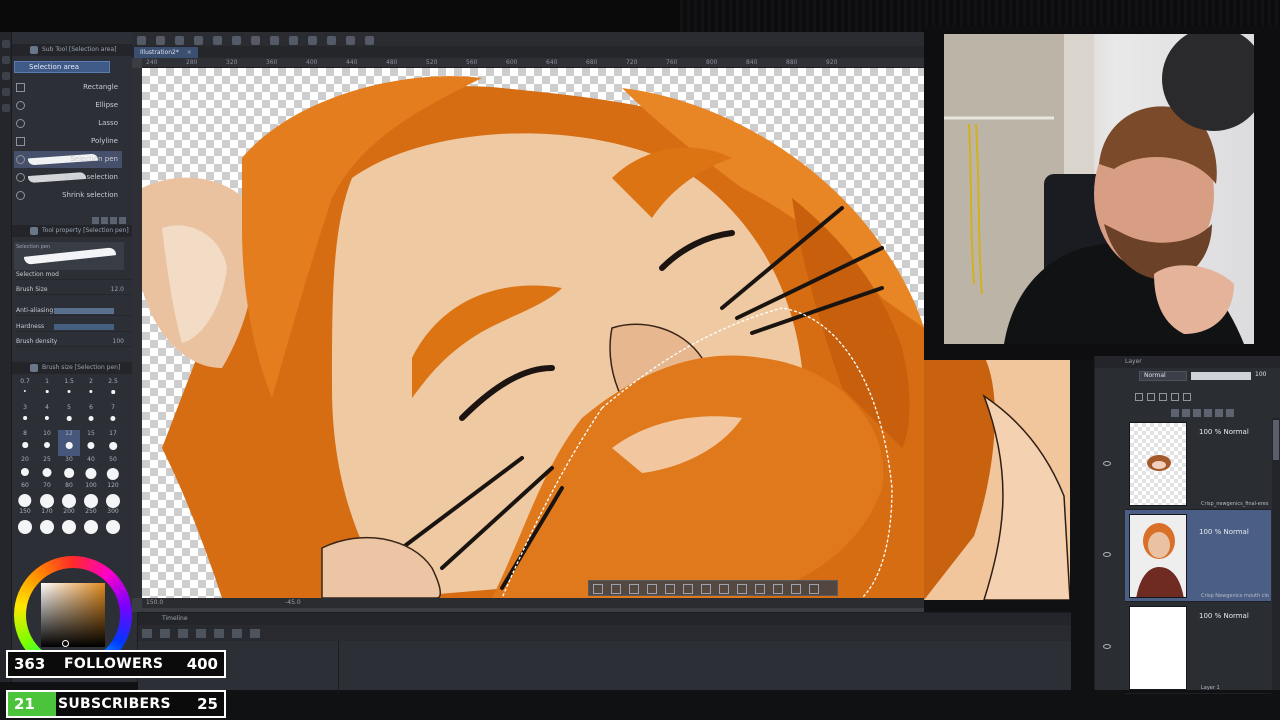 The width and height of the screenshot is (1280, 720). What do you see at coordinates (84, 311) in the screenshot?
I see `anti-aliasing-slider` at bounding box center [84, 311].